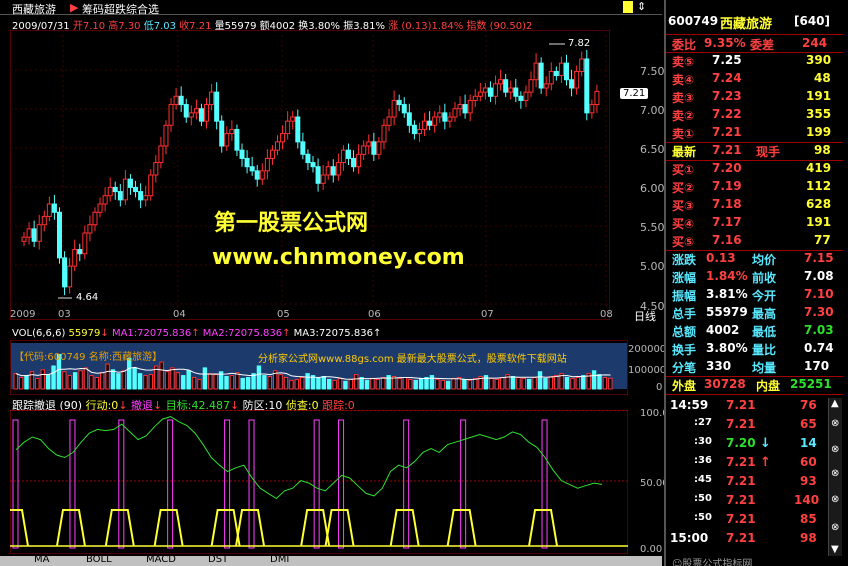 Image resolution: width=848 pixels, height=566 pixels. What do you see at coordinates (179, 314) in the screenshot?
I see `date-tick: 04` at bounding box center [179, 314].